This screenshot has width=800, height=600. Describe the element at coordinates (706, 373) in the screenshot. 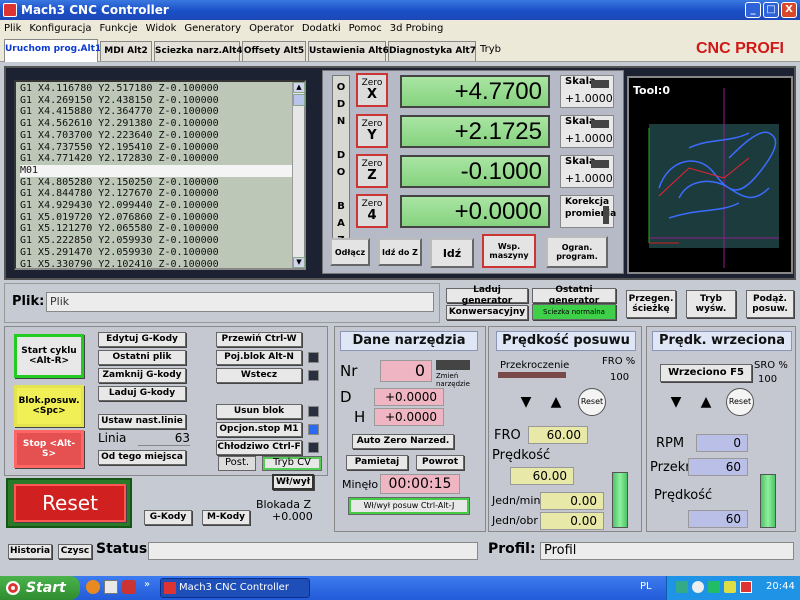

I see `spindle-toggle-button: Wrzeciono F5` at that location.